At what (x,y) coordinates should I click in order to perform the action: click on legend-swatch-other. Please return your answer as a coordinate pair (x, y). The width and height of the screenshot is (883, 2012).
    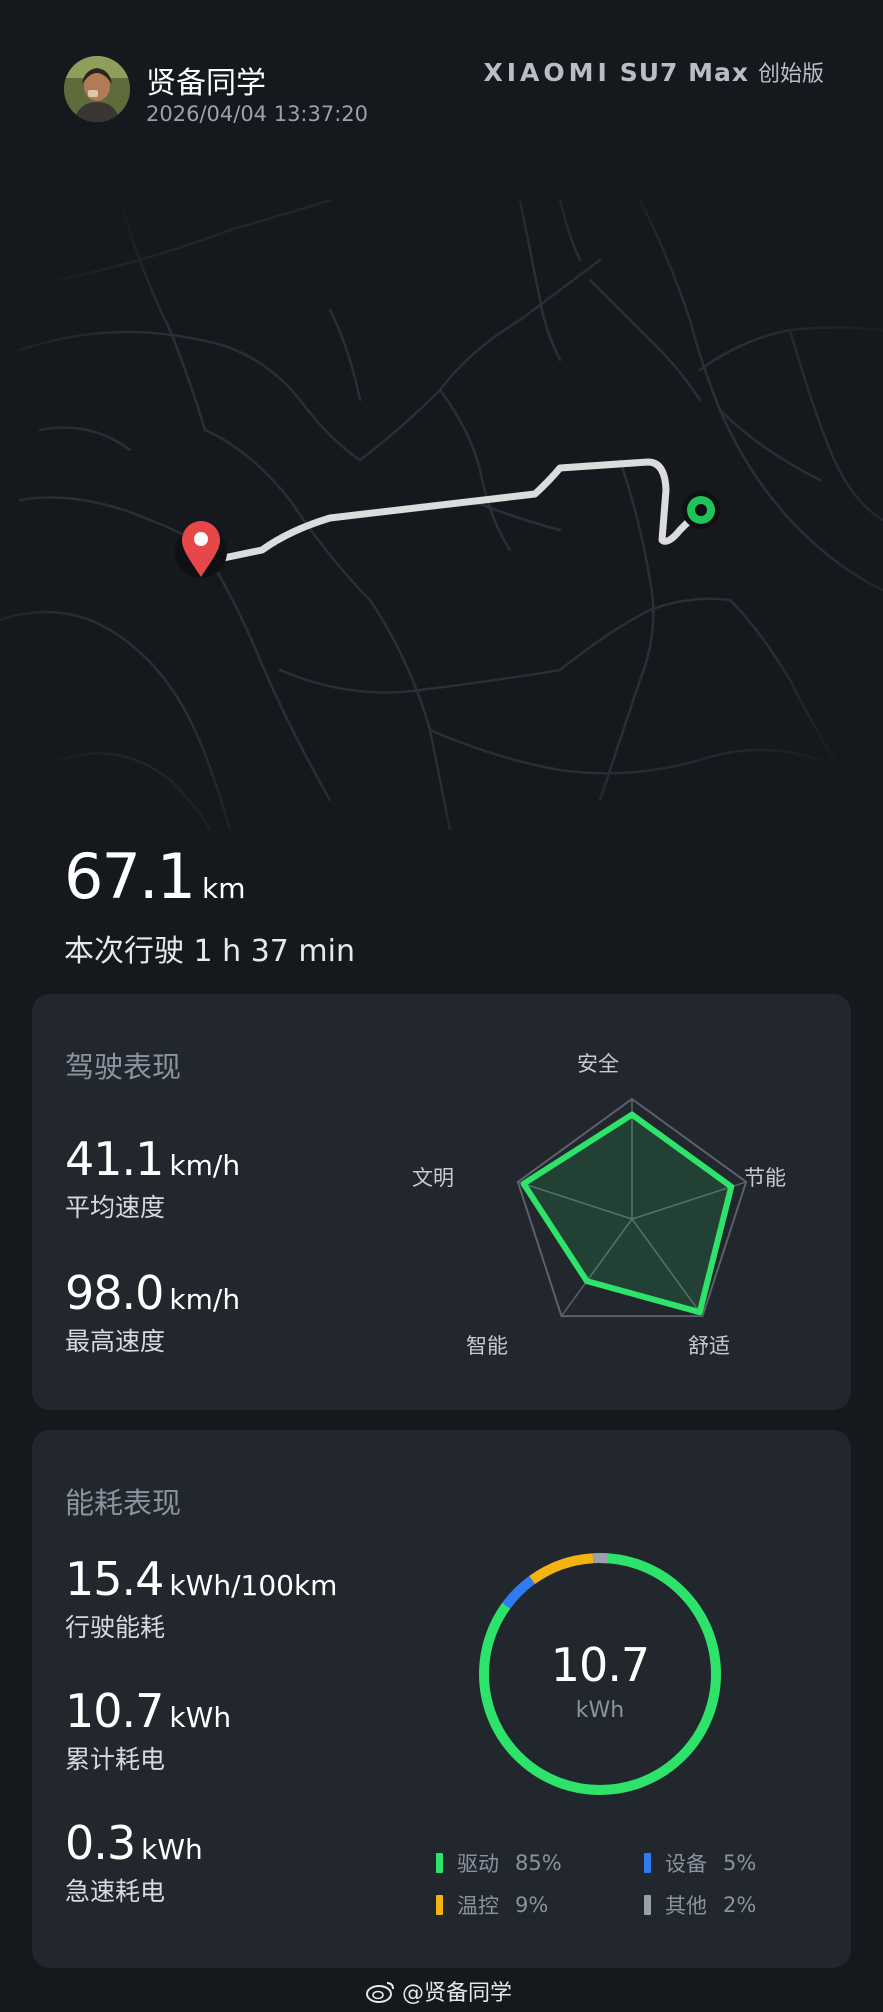
    Looking at the image, I should click on (647, 1905).